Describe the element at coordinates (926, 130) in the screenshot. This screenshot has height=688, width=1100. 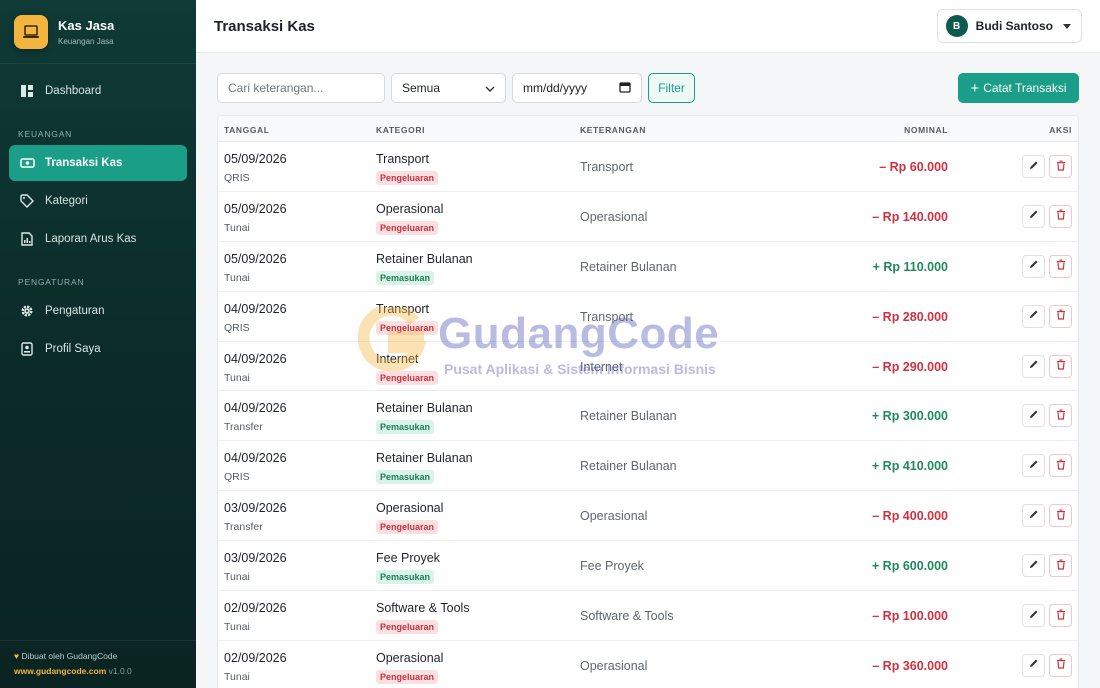
I see `col-header-amount: NOMINAL` at that location.